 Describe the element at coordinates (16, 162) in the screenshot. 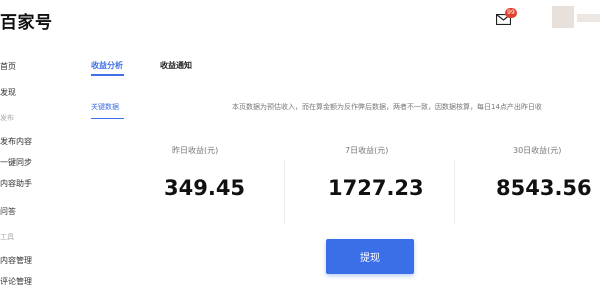

I see `sidebar-item-one-click-sync: 一键同步` at that location.